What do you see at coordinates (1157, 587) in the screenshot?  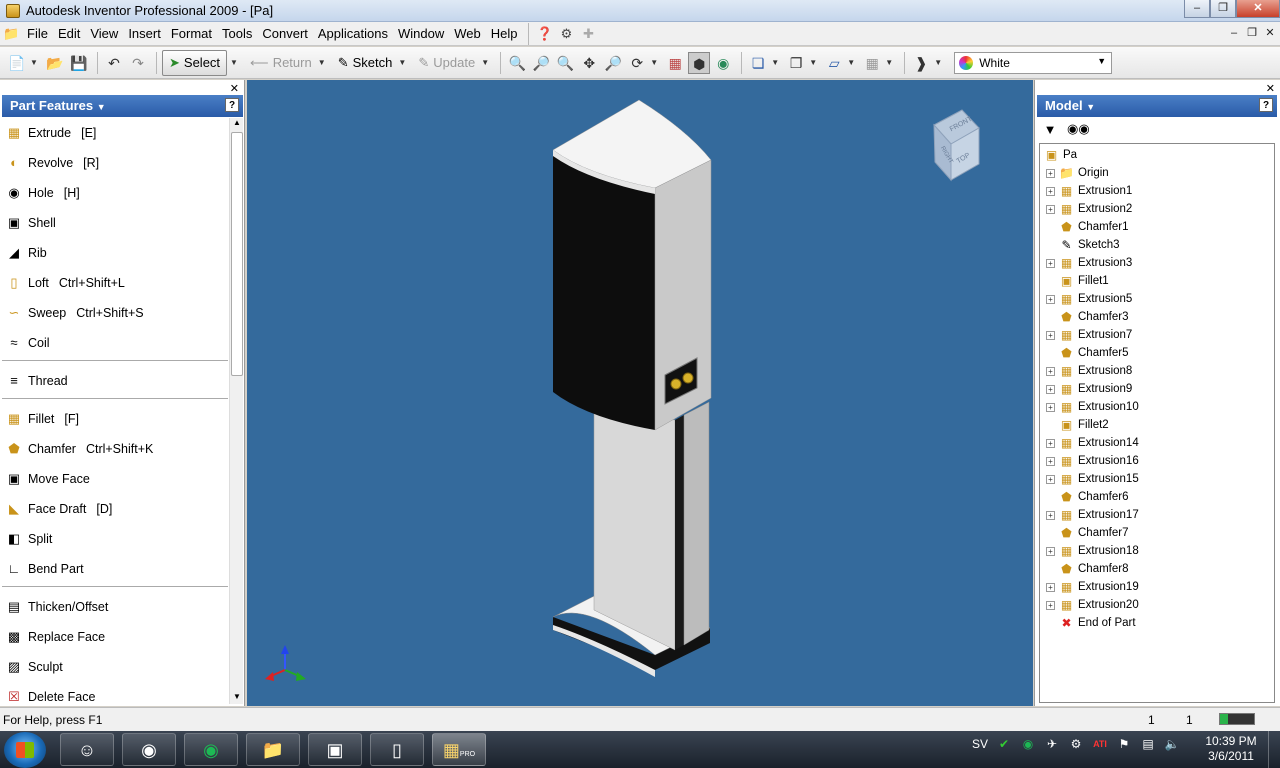 I see `tree-node: + ▦ Extrusion19` at bounding box center [1157, 587].